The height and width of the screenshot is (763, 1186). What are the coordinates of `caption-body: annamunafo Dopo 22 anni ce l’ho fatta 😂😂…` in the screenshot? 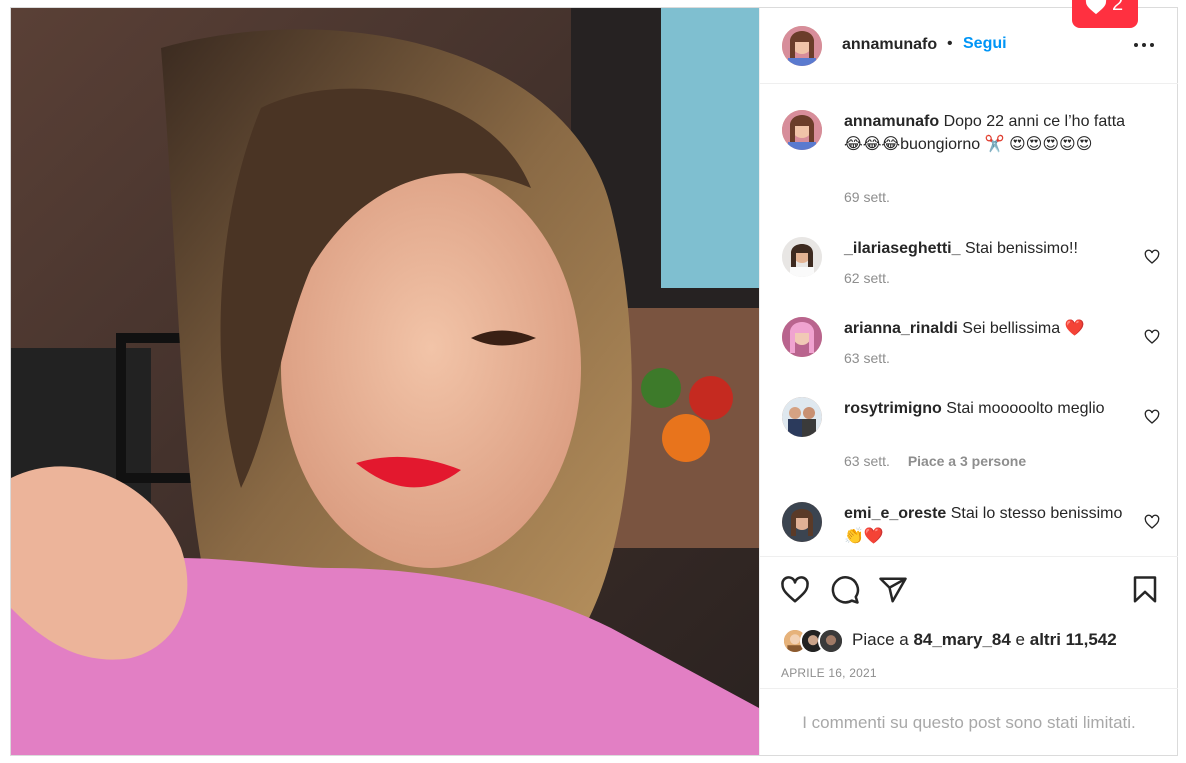 It's located at (989, 133).